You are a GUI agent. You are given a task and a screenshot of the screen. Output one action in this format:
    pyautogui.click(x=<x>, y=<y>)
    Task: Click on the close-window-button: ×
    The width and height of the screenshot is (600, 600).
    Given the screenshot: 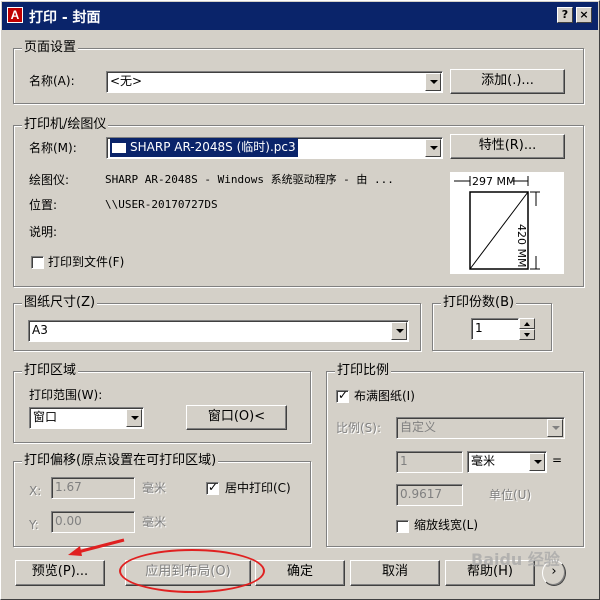 What is the action you would take?
    pyautogui.click(x=584, y=15)
    